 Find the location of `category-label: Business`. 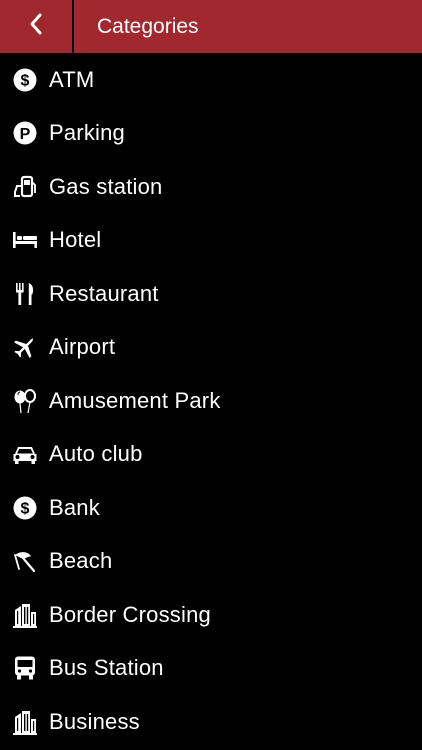

category-label: Business is located at coordinates (94, 721).